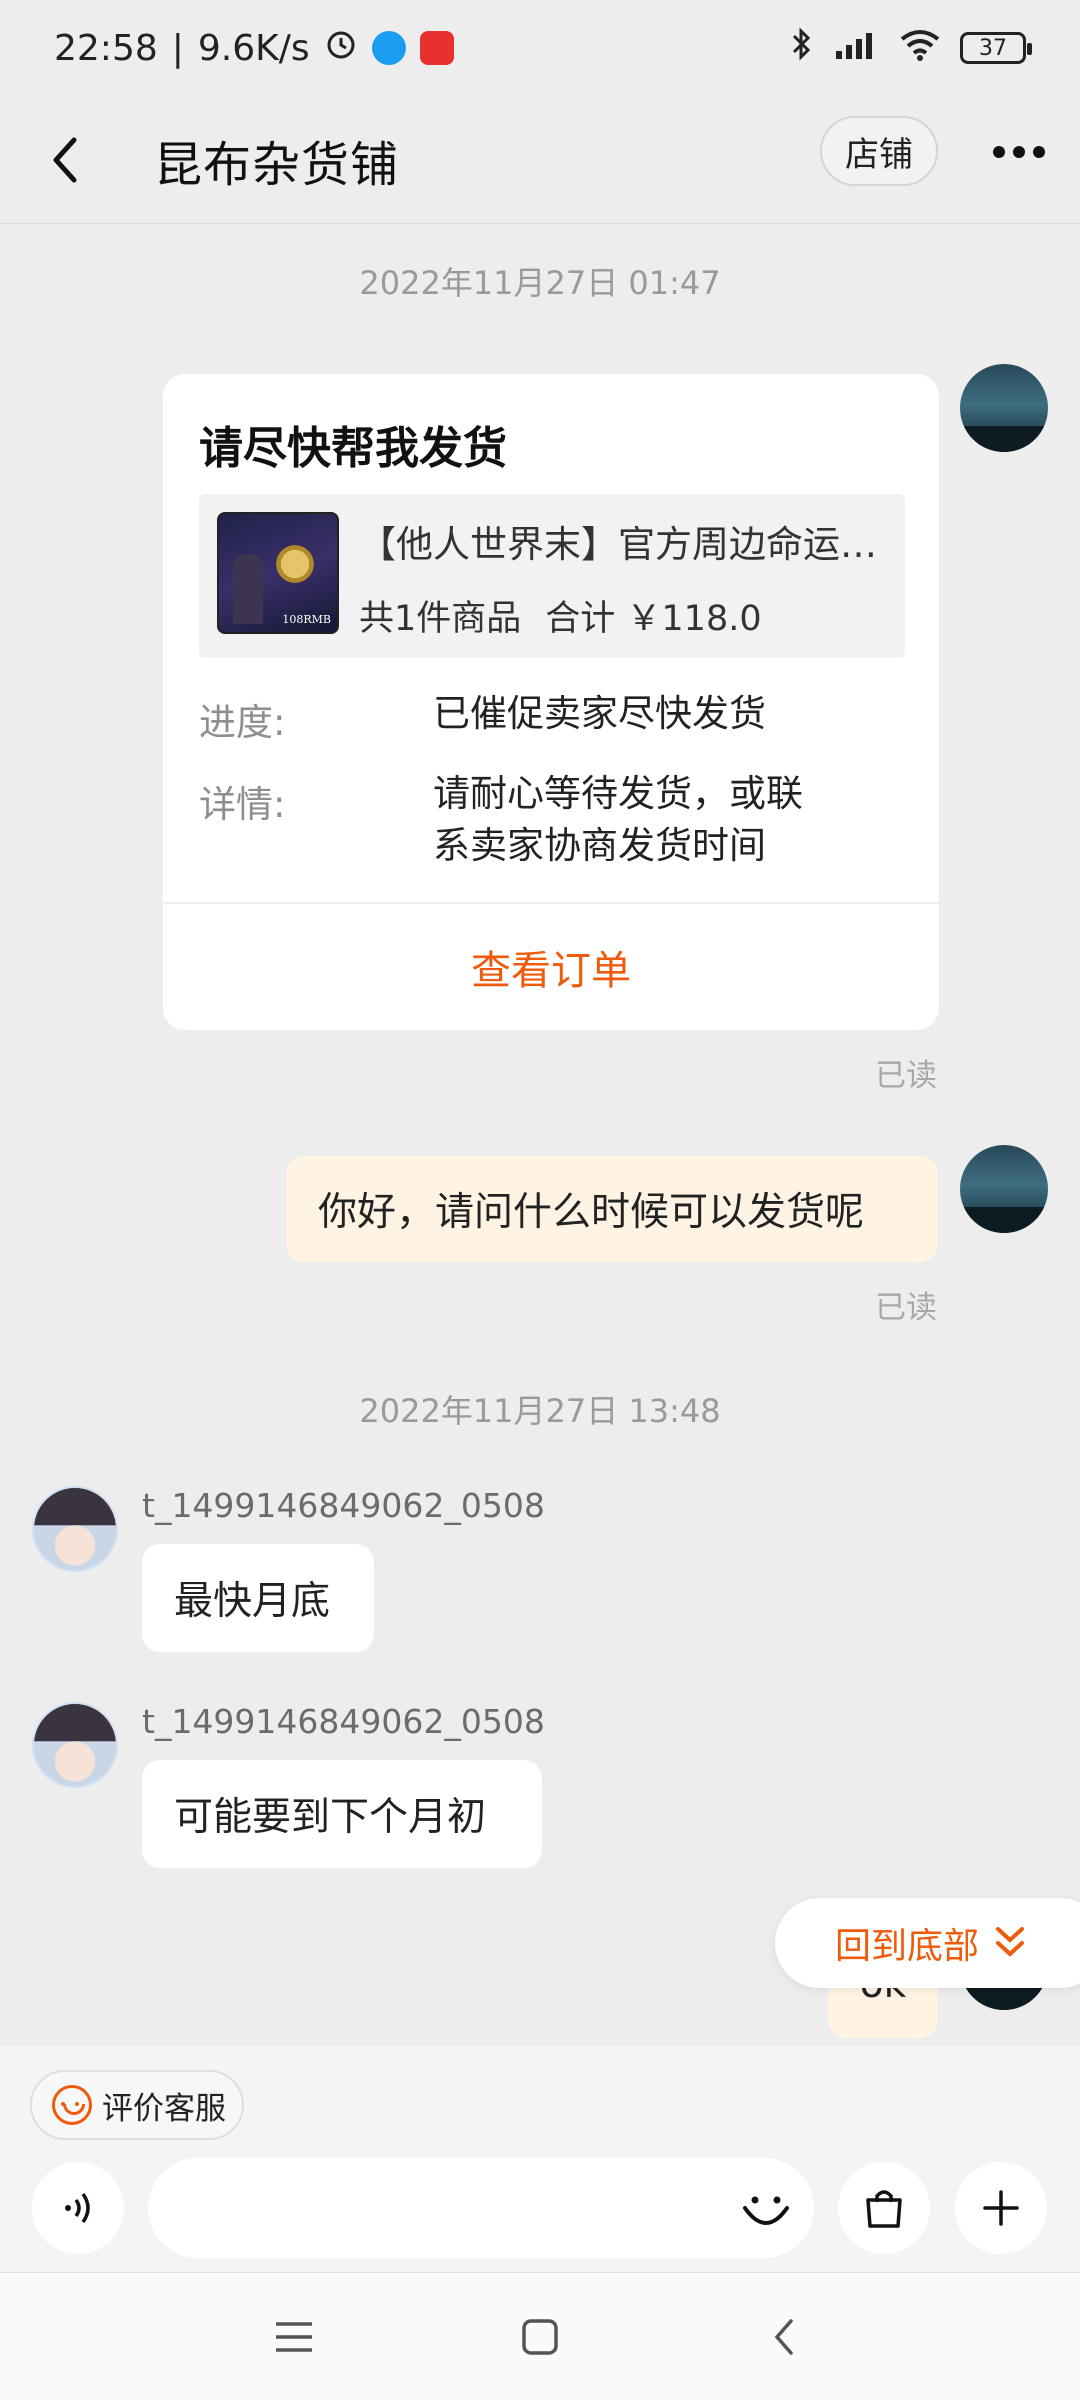 The width and height of the screenshot is (1080, 2400). I want to click on rate-service-label: 评价客服, so click(164, 2108).